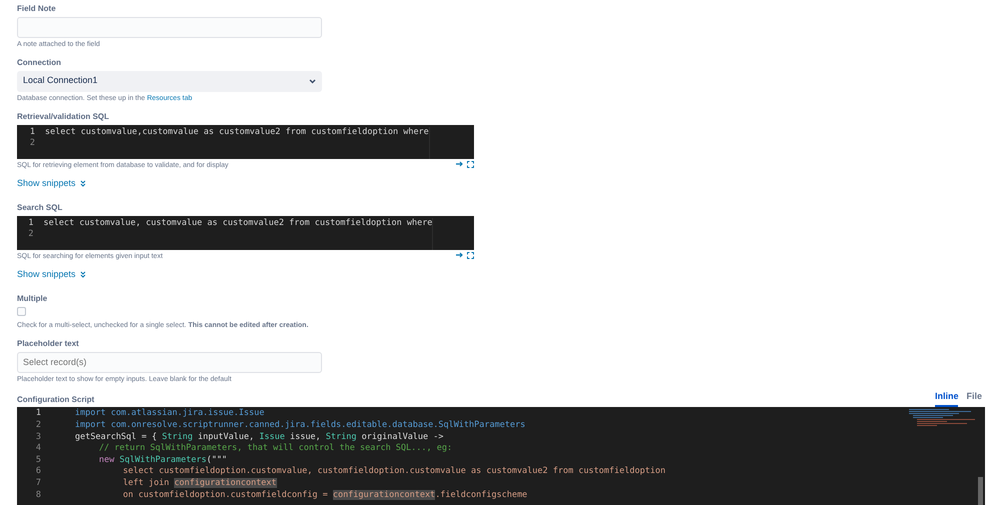 This screenshot has width=999, height=505. Describe the element at coordinates (245, 233) in the screenshot. I see `code-editor: 1 2 select customvalue, customvalue as customvalue2 from customfieldoption where` at that location.